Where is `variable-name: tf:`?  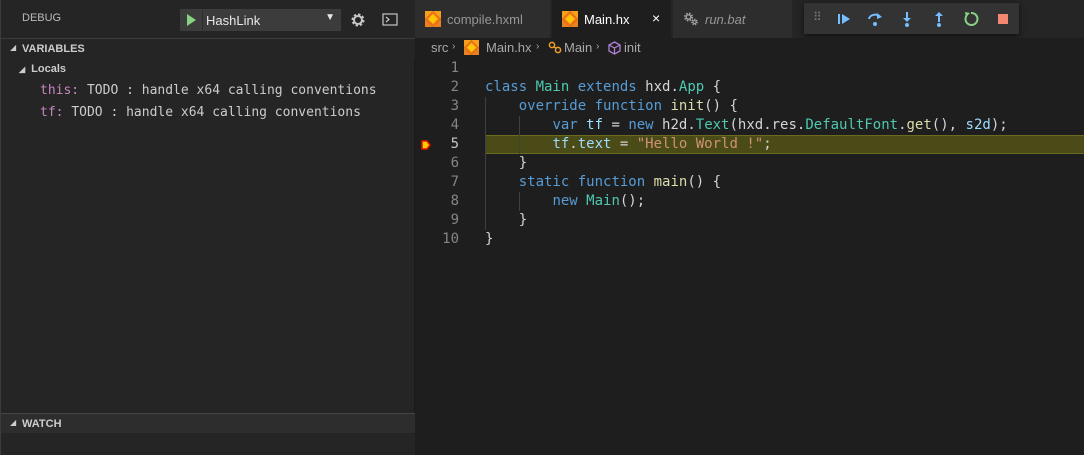 variable-name: tf: is located at coordinates (52, 112).